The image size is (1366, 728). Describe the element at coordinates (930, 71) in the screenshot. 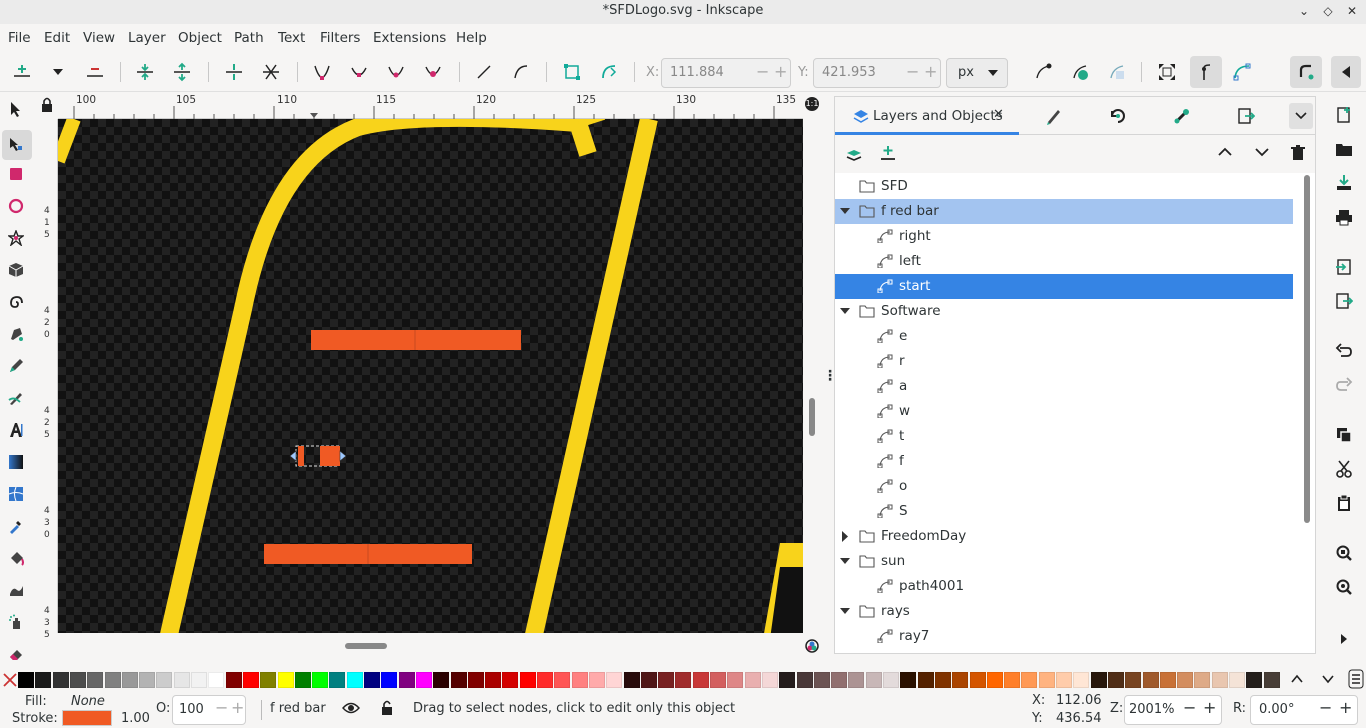

I see `y-increment-button: +` at that location.